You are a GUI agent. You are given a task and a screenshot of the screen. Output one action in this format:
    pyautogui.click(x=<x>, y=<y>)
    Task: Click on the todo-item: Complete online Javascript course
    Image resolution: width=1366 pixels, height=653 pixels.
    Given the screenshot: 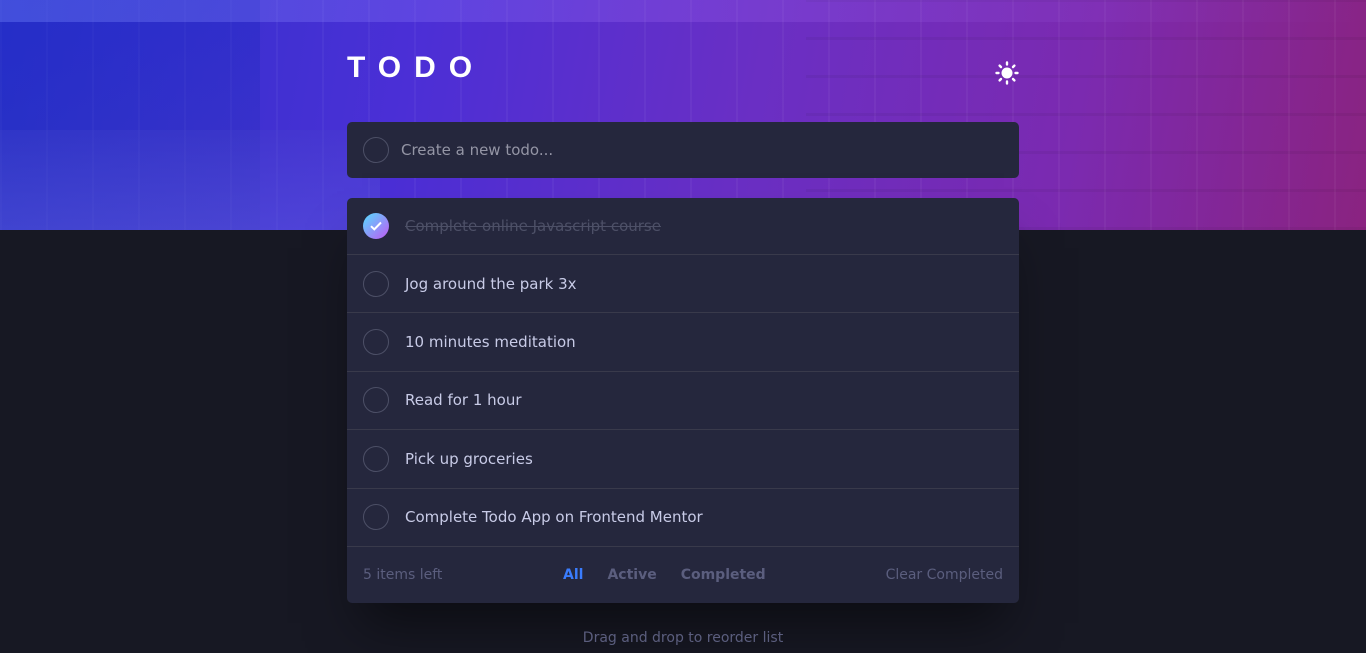 What is the action you would take?
    pyautogui.click(x=683, y=226)
    